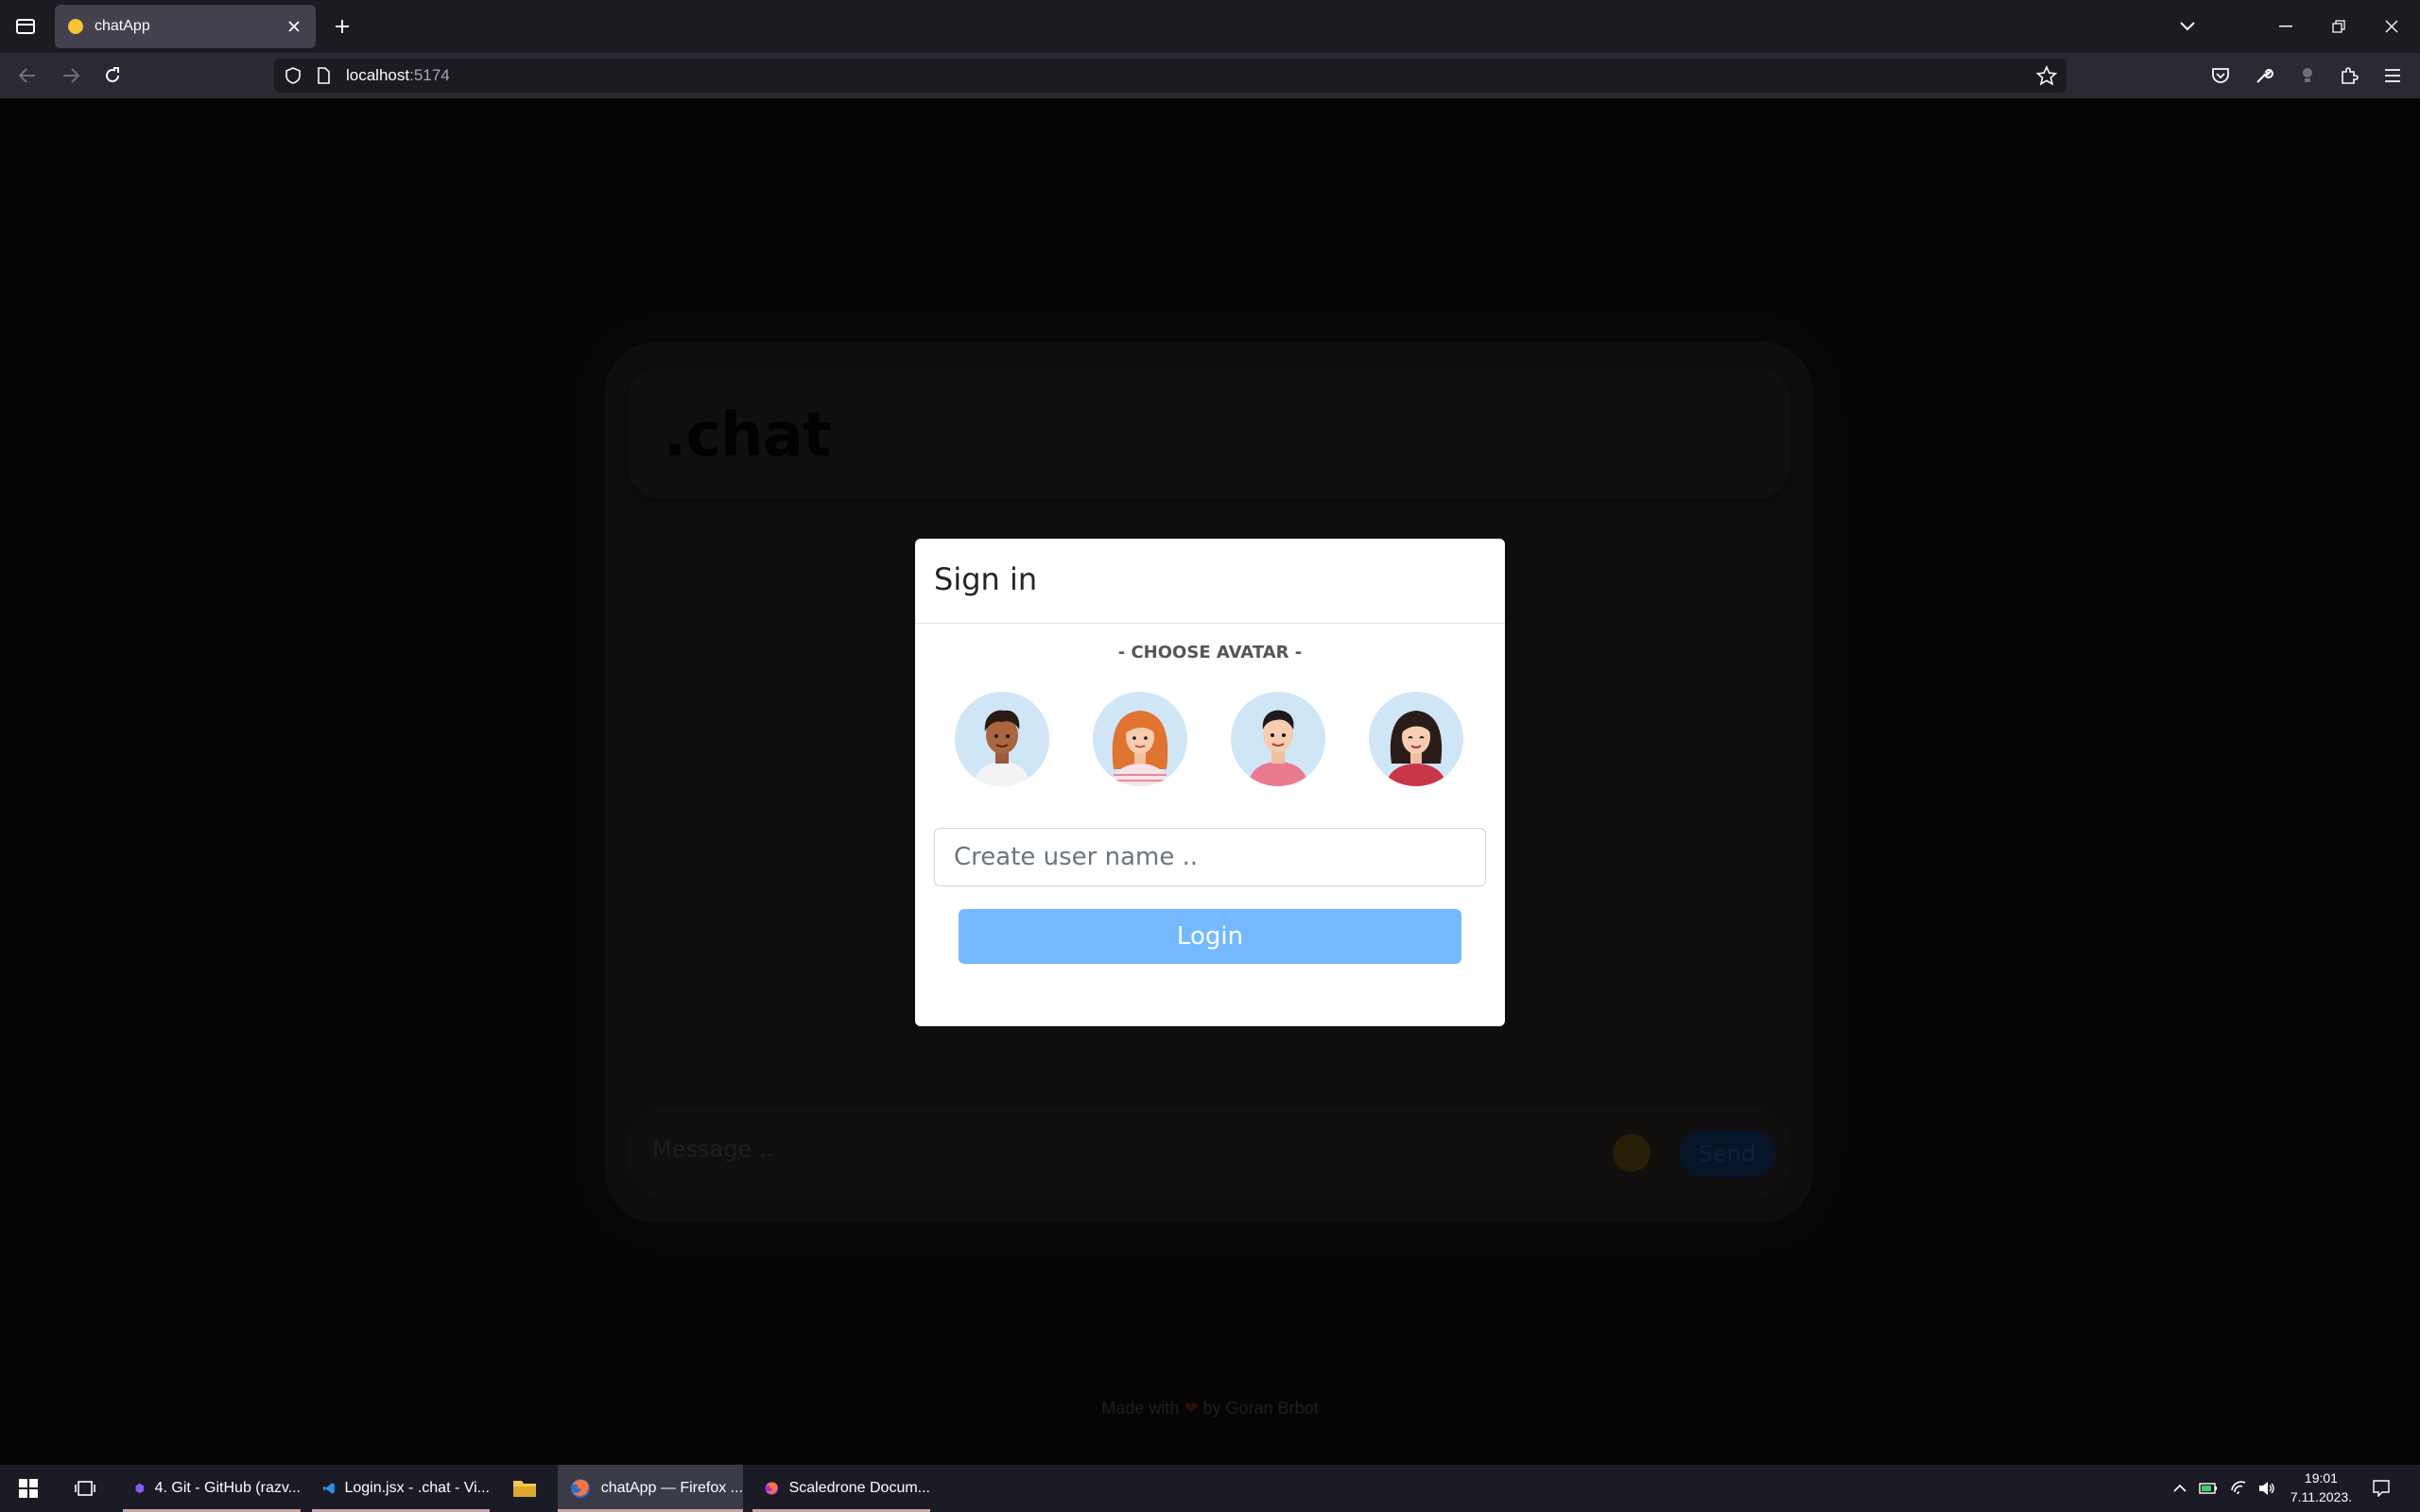 This screenshot has width=2420, height=1512. I want to click on restore-icon, so click(2338, 26).